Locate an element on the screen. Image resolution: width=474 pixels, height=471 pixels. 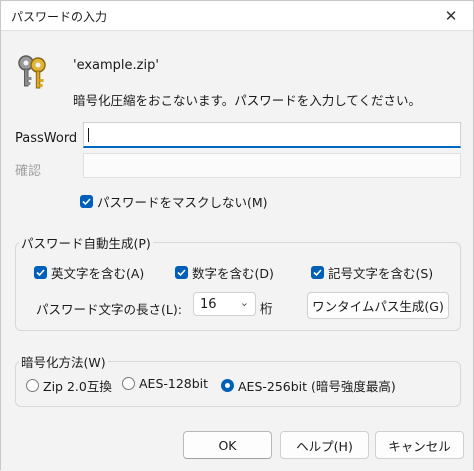
include-letters-label: 英文字を含む(A) is located at coordinates (98, 273).